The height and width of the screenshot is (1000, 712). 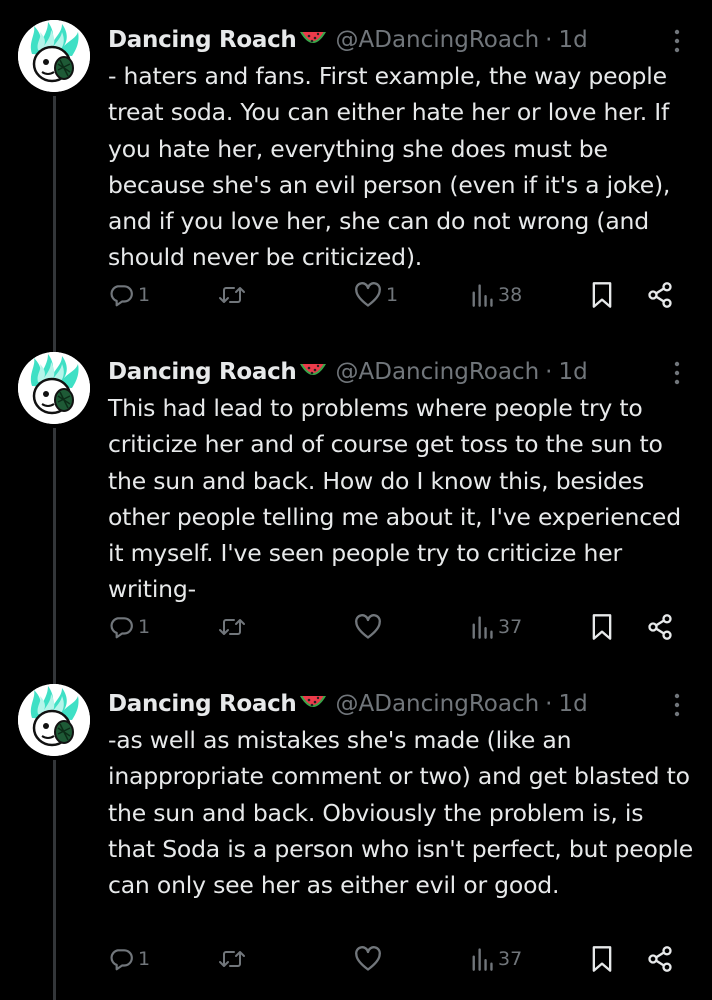 I want to click on like-button: 1, so click(x=376, y=295).